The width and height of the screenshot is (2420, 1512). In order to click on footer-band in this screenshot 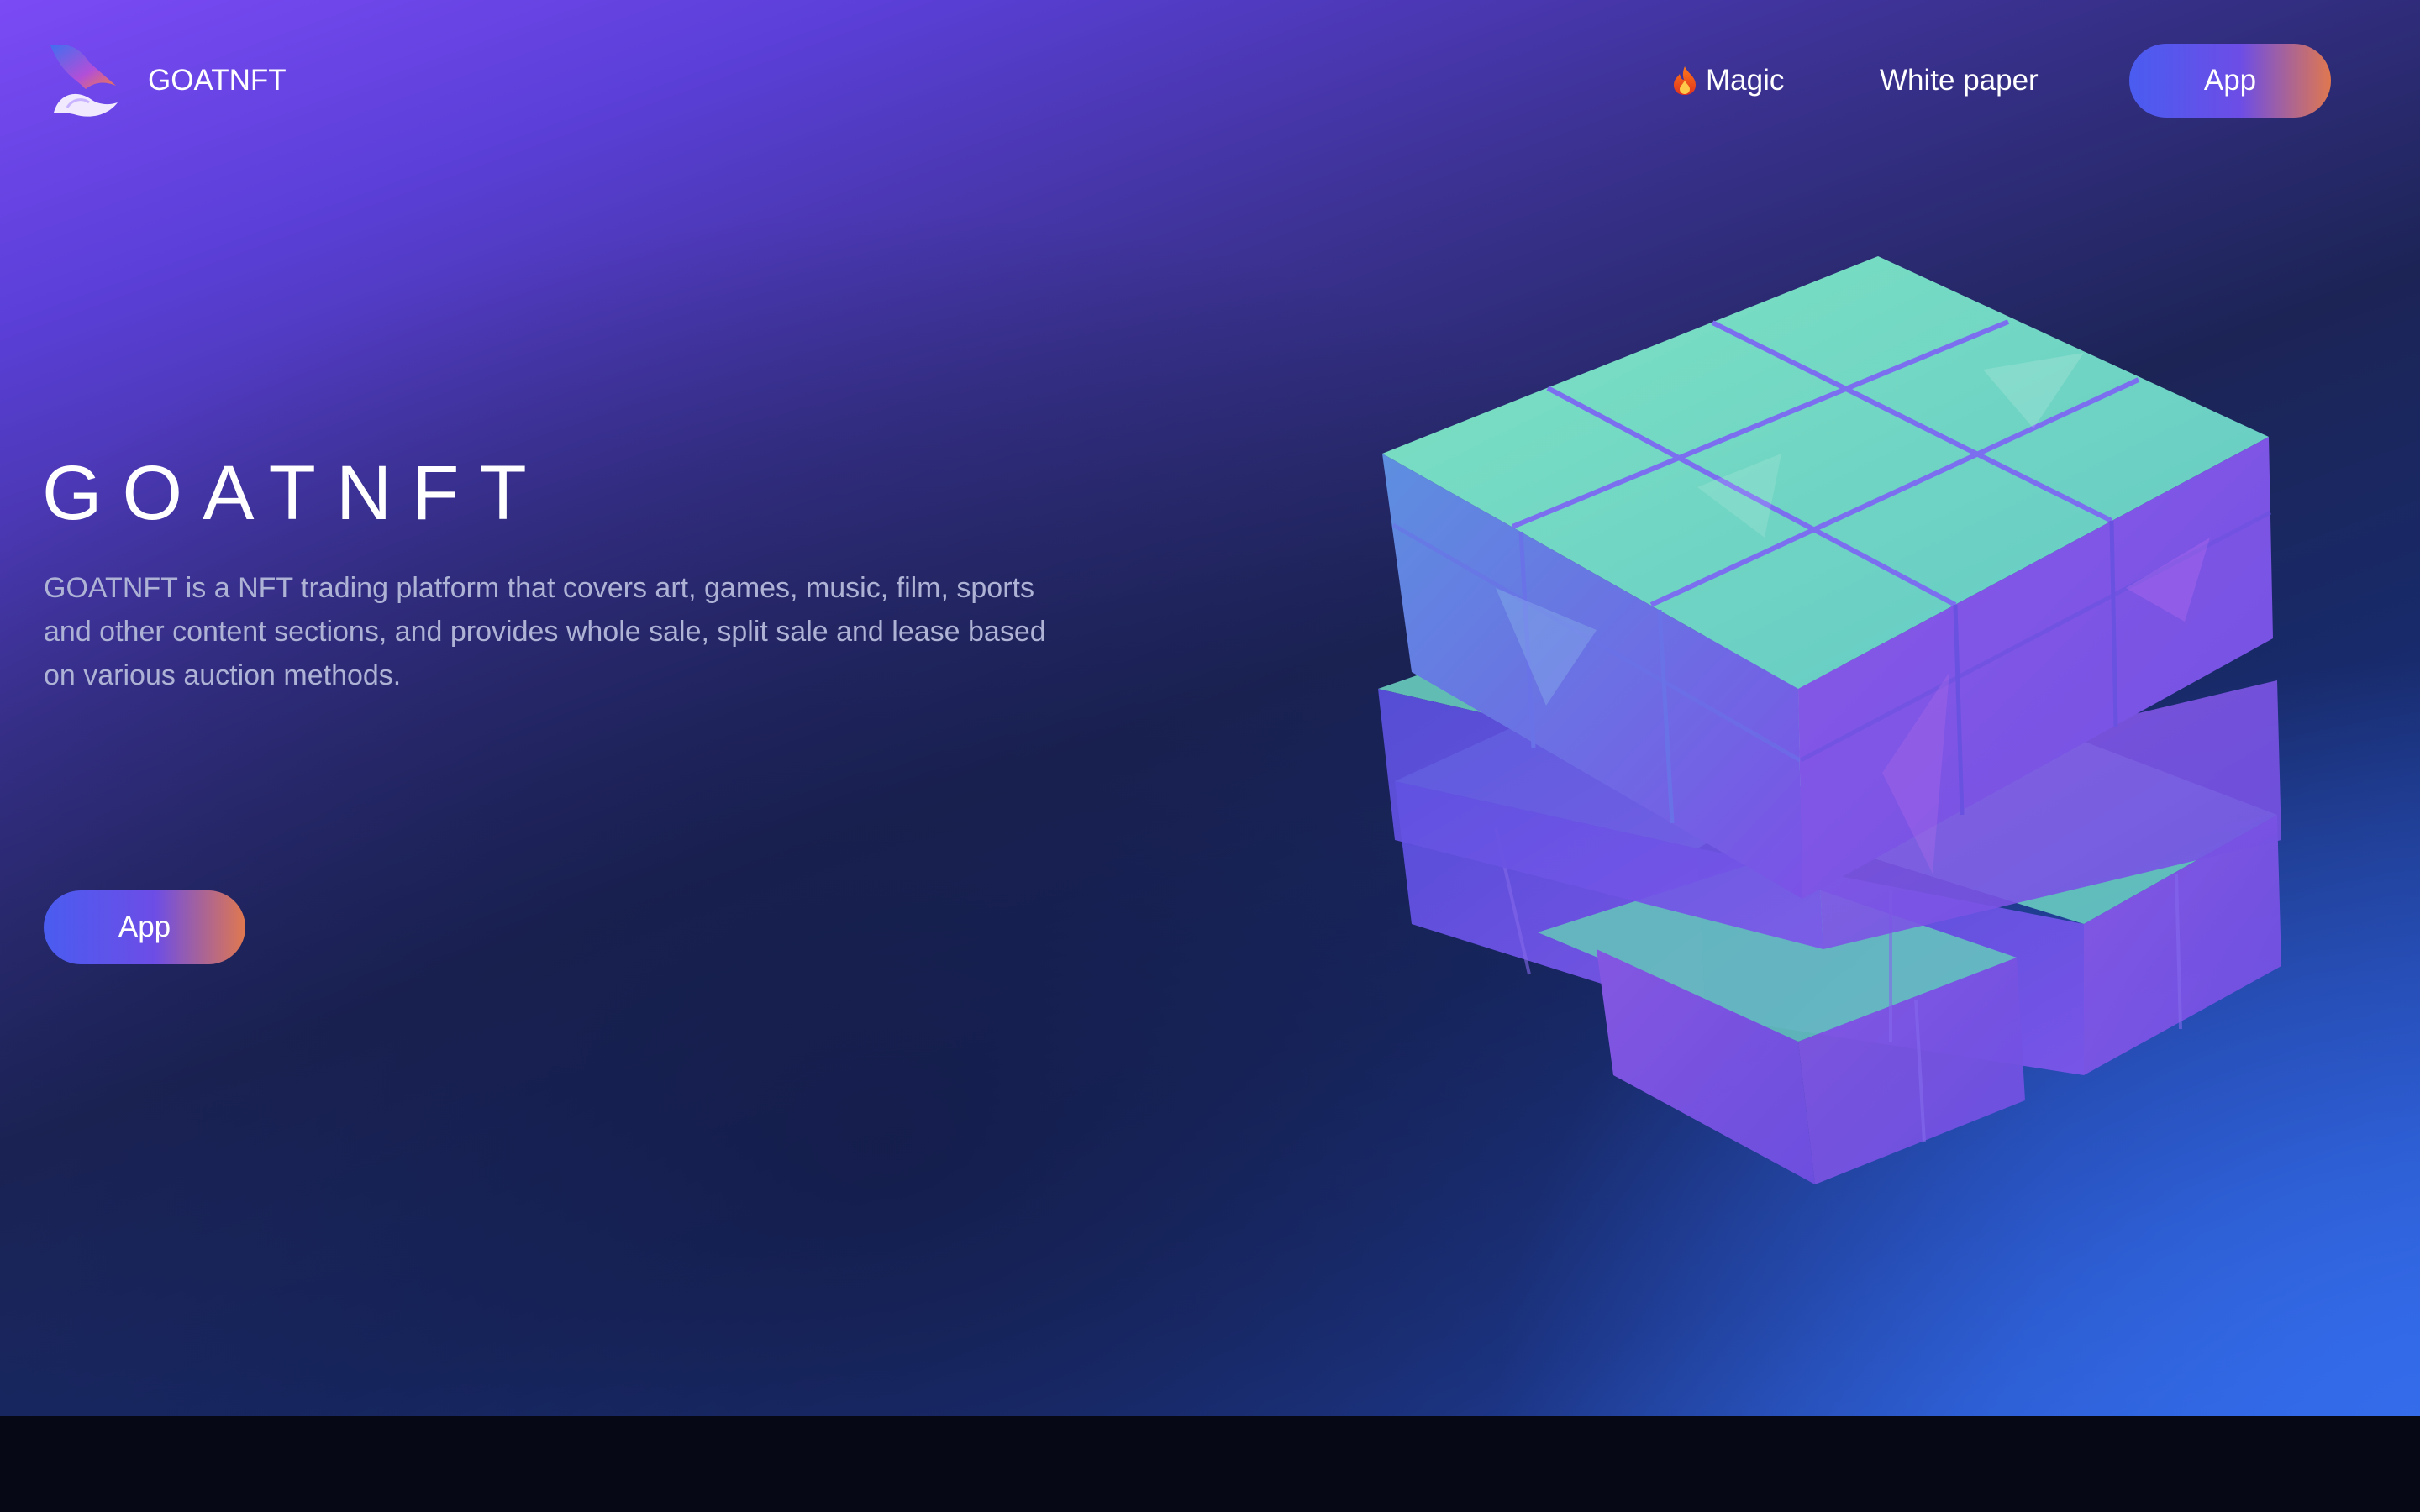, I will do `click(1210, 1464)`.